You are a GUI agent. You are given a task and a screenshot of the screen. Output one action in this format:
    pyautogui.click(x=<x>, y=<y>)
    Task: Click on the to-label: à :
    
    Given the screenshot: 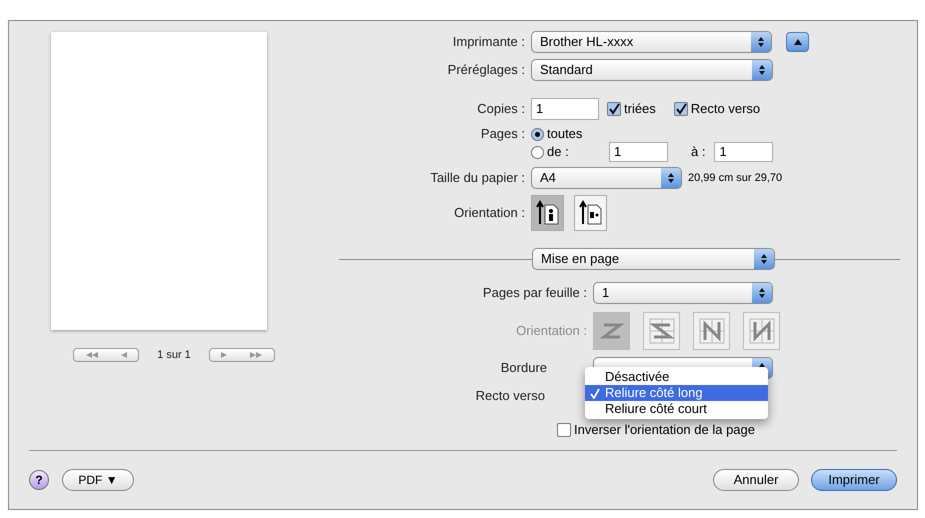 What is the action you would take?
    pyautogui.click(x=698, y=152)
    